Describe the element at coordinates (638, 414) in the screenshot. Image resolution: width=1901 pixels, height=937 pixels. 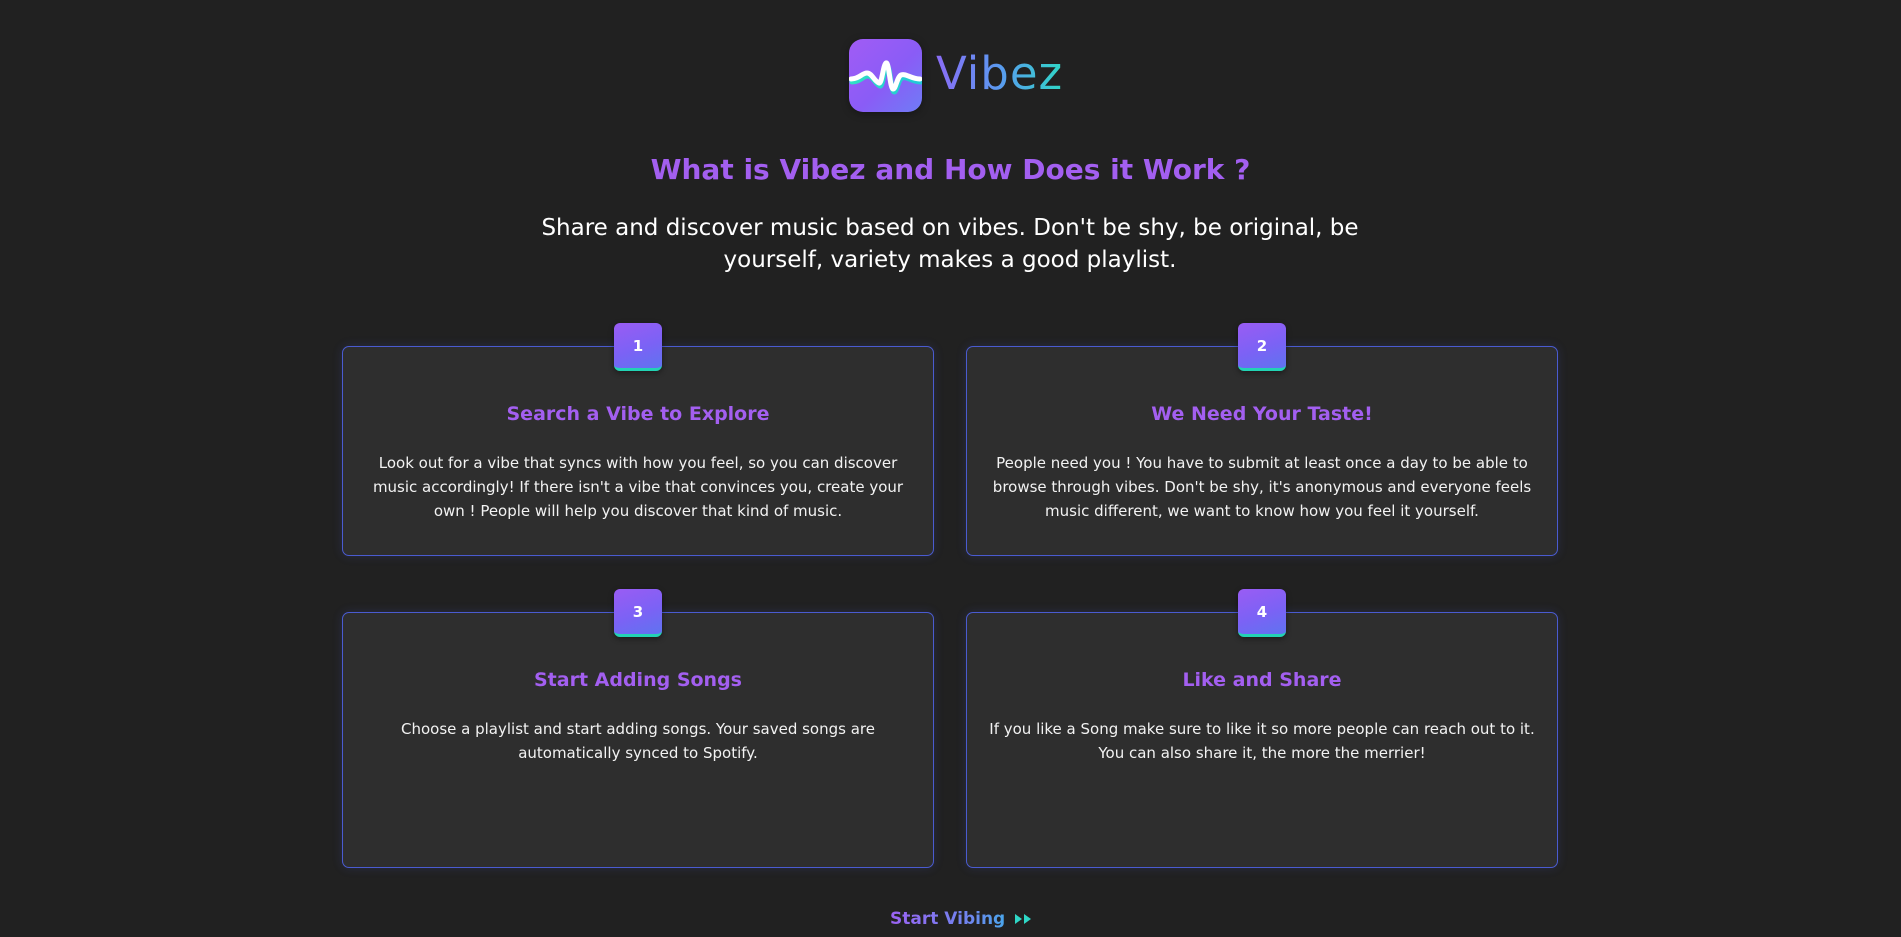
I see `step-title: Search a Vibe to Explore` at that location.